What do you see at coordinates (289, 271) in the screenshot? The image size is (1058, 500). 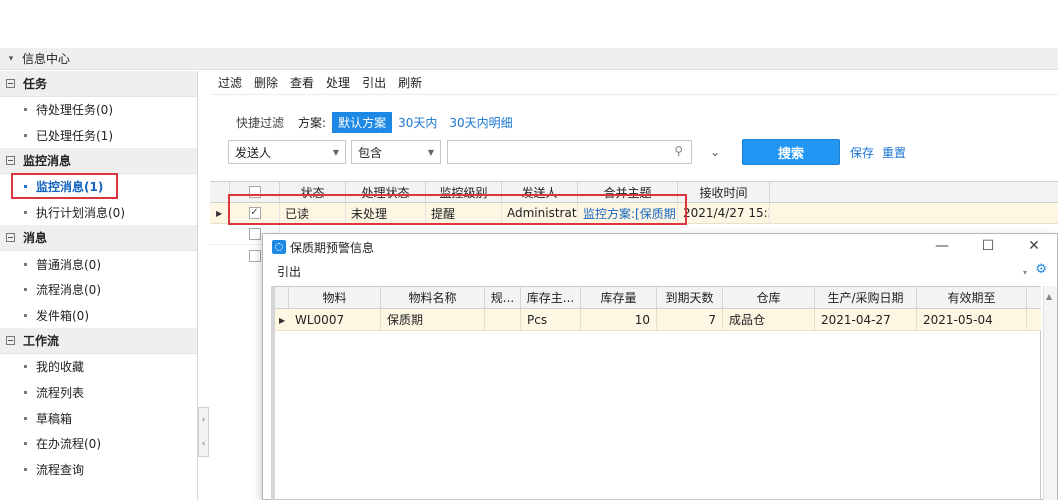 I see `dialog-export-button: 引出` at bounding box center [289, 271].